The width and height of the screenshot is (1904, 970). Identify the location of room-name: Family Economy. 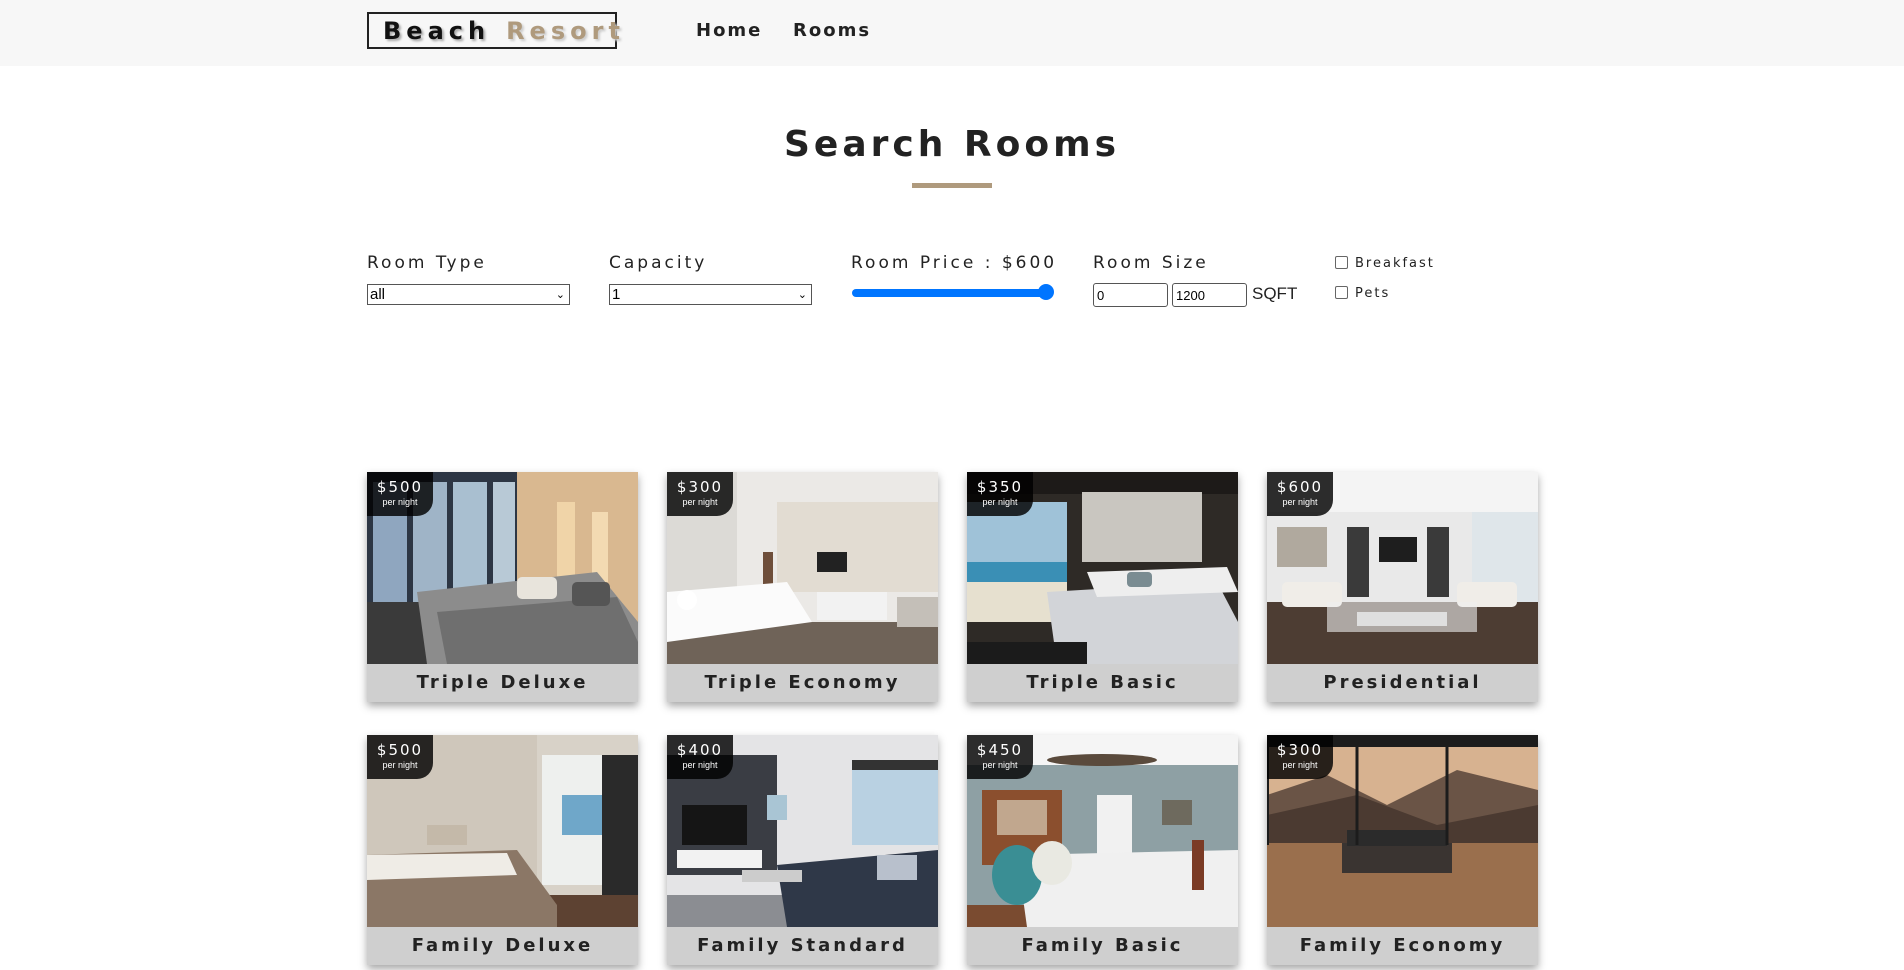
(1402, 946).